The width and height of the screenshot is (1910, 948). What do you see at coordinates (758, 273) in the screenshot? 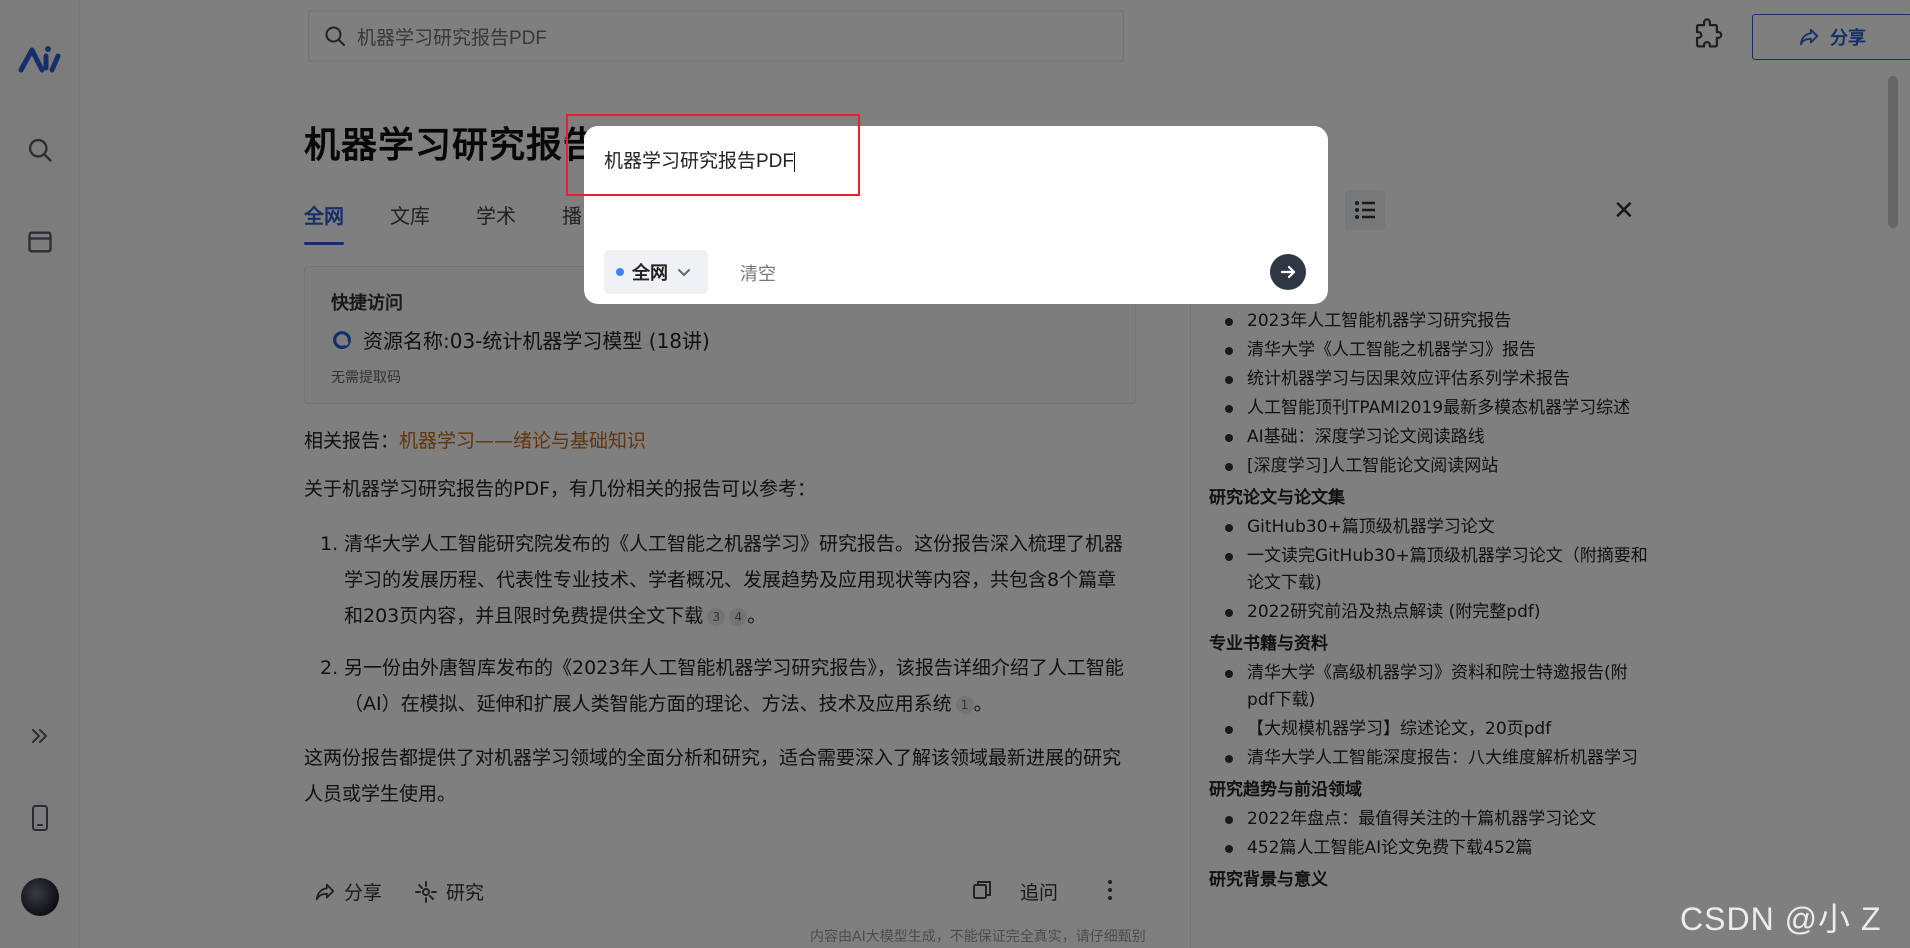
I see `clear-button: 清空` at bounding box center [758, 273].